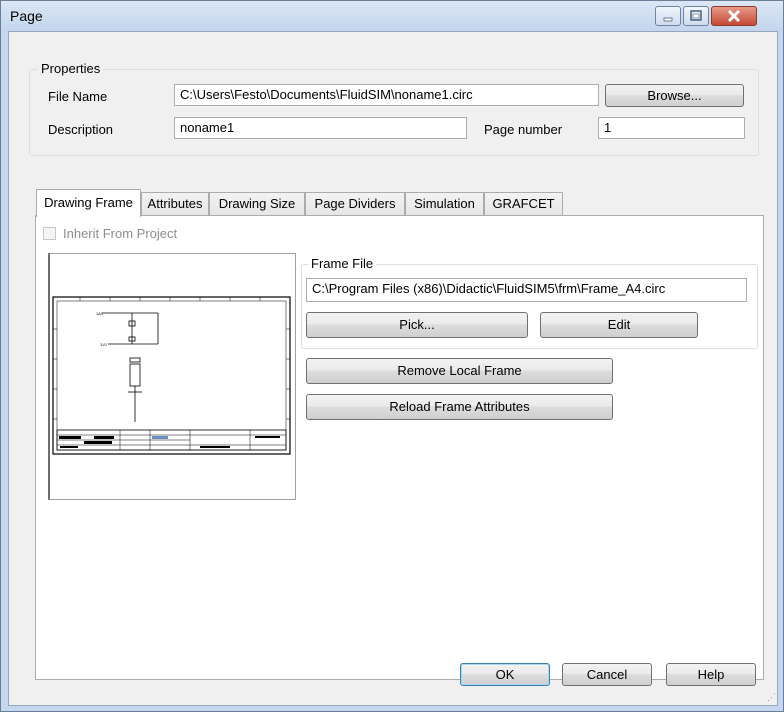  What do you see at coordinates (104, 344) in the screenshot?
I see `svg-text: 1V1` at bounding box center [104, 344].